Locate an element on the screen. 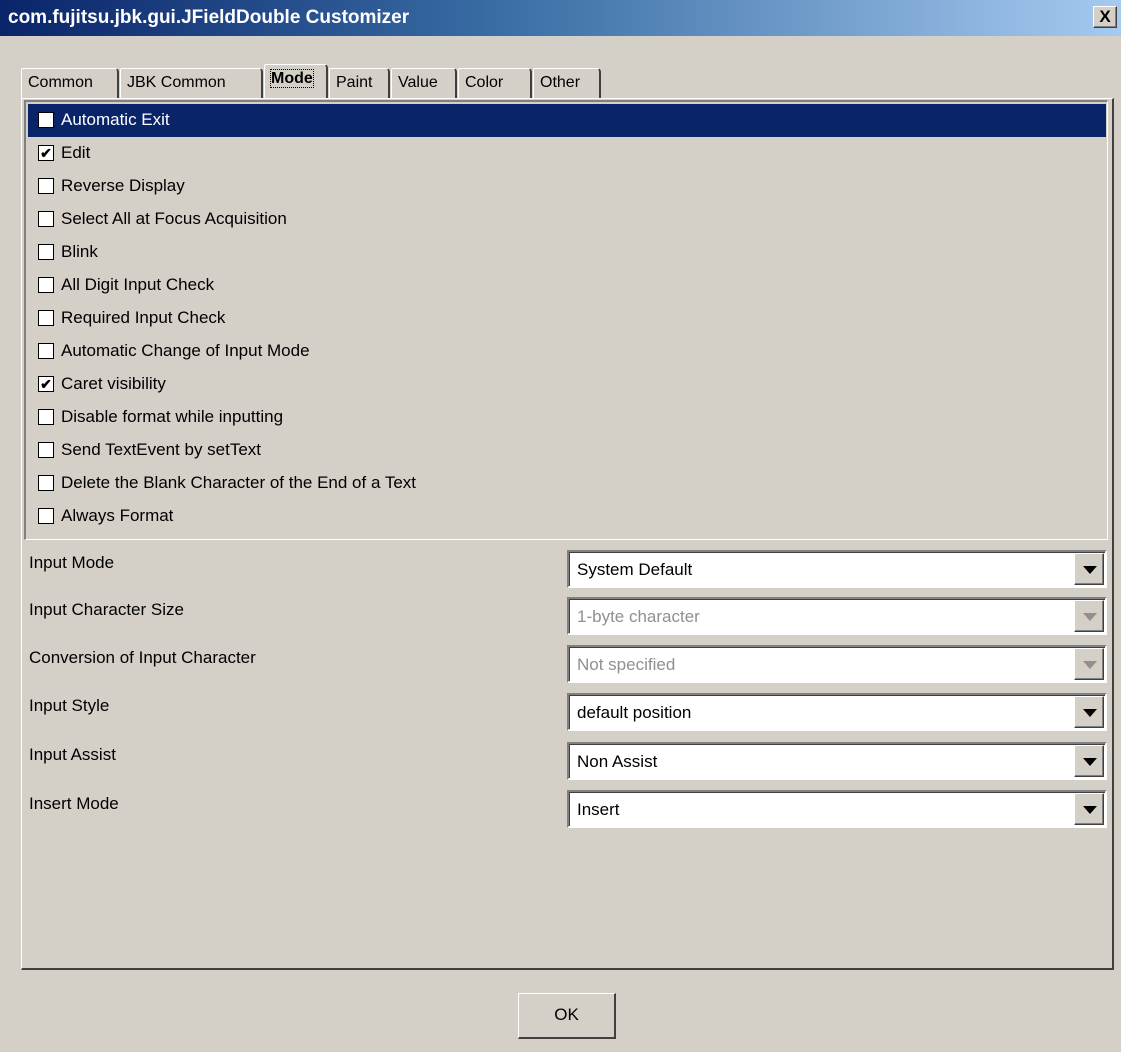  conversion-input-character-label: Conversion of Input Character is located at coordinates (142, 657).